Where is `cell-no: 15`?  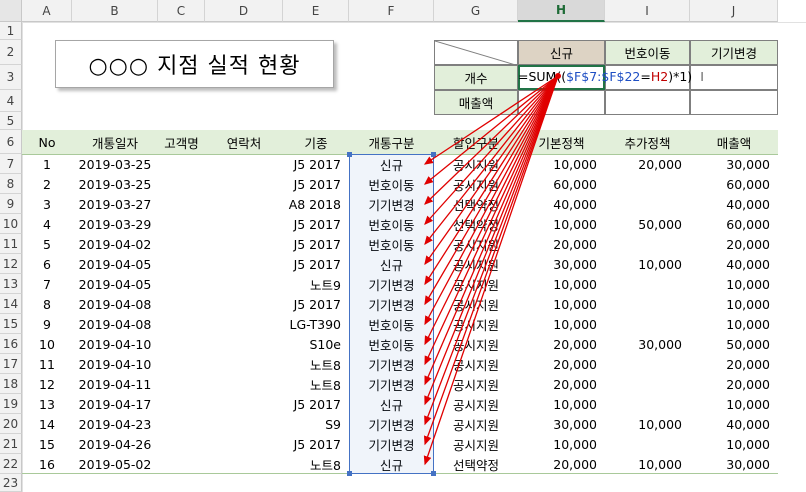 cell-no: 15 is located at coordinates (47, 444).